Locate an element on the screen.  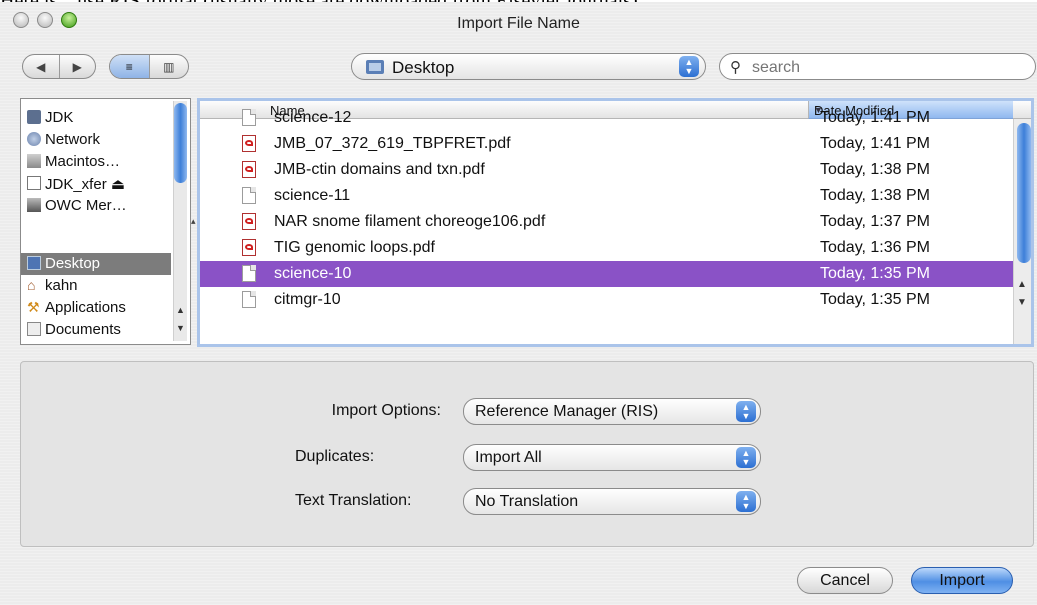
sidebar-item-kahn: ⌂ kahn is located at coordinates (96, 286).